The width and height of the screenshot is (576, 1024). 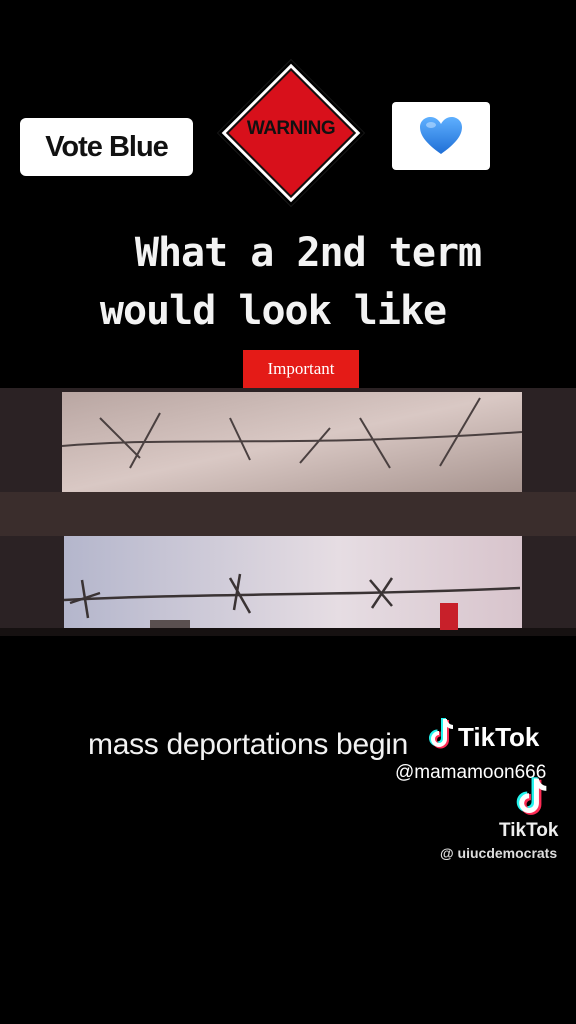 What do you see at coordinates (499, 737) in the screenshot?
I see `tiktok-brand-1: TikTok` at bounding box center [499, 737].